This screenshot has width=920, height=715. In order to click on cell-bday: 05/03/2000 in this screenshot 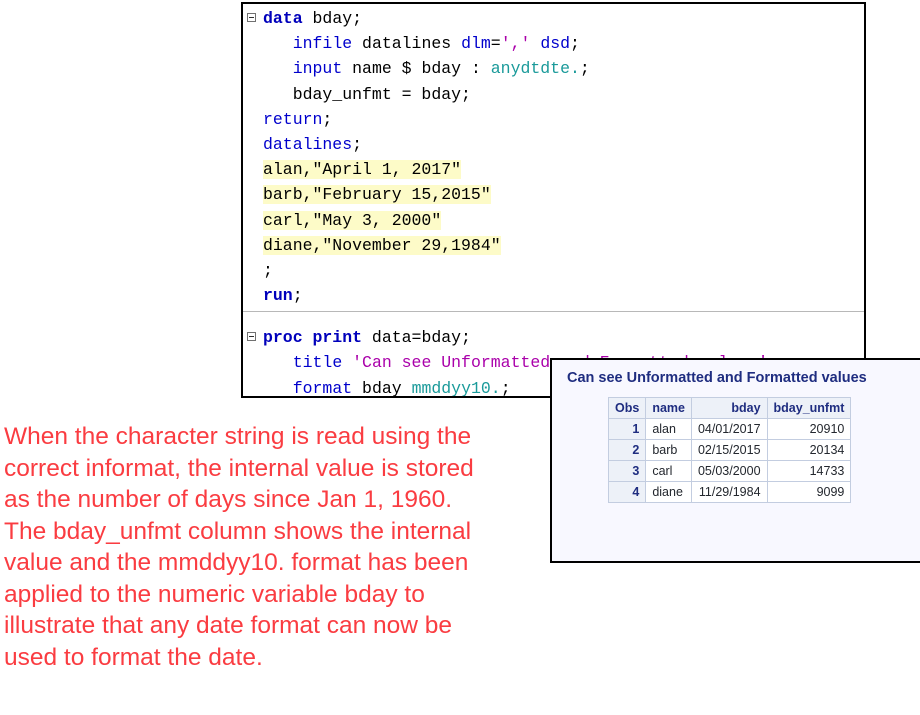, I will do `click(729, 471)`.